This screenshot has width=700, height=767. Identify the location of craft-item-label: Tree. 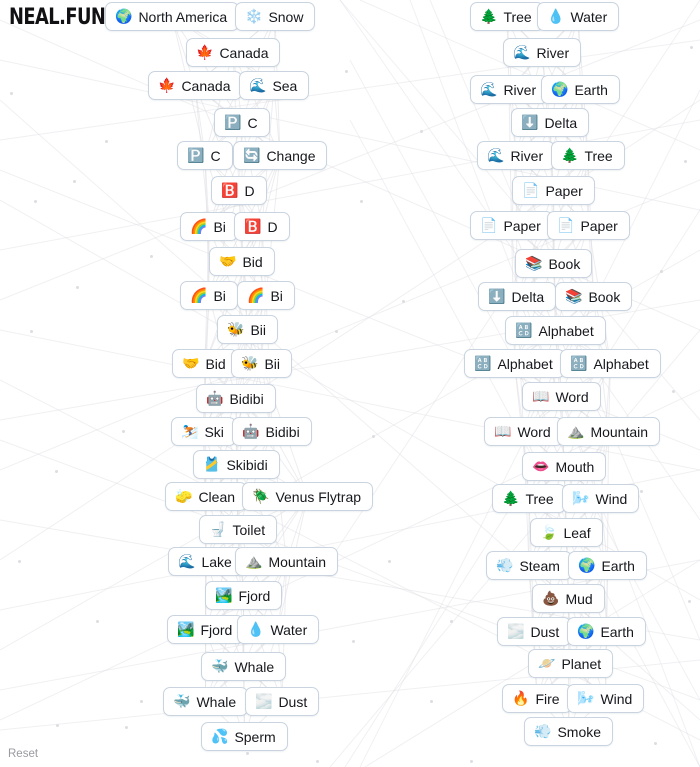
(598, 155).